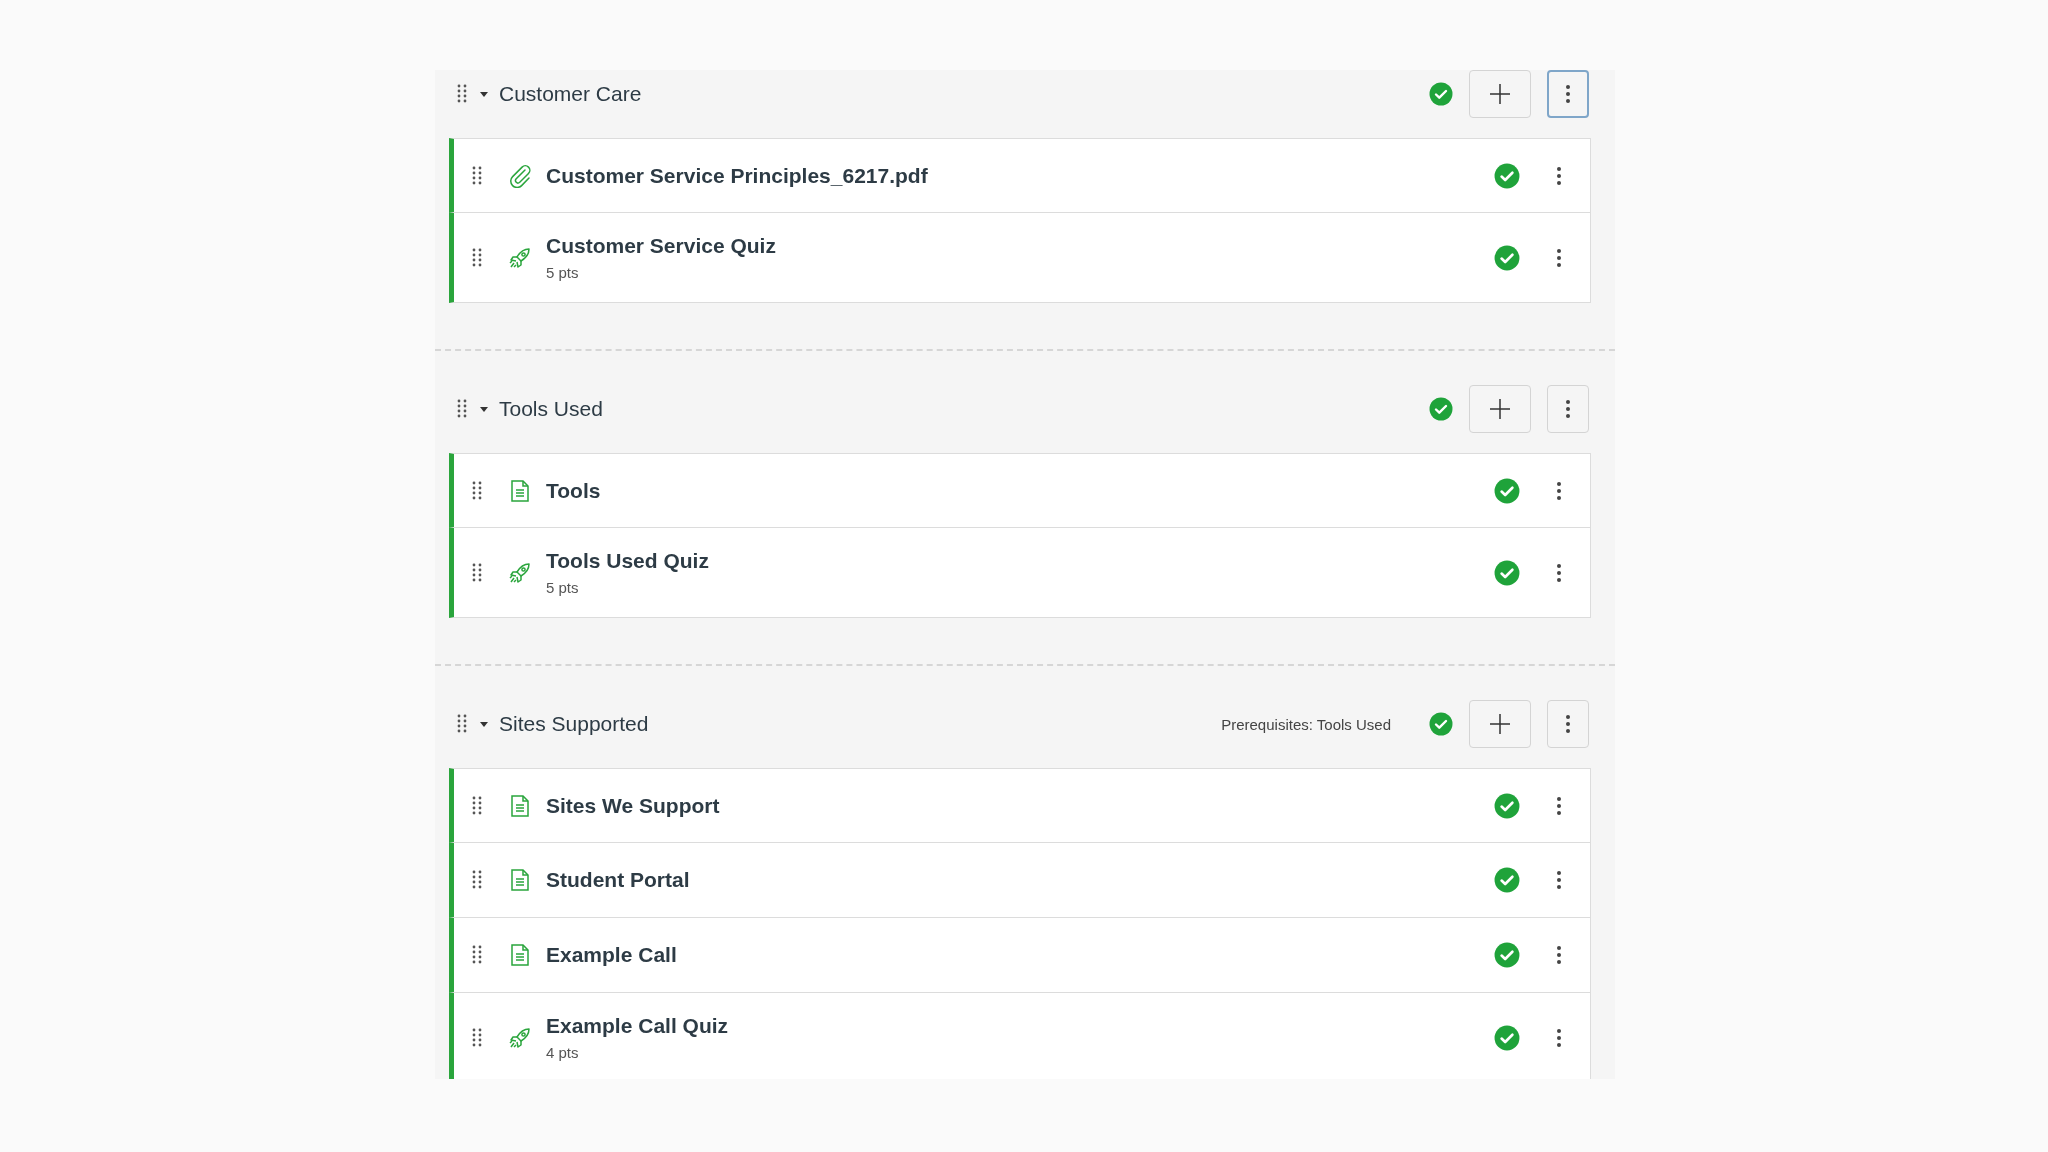 Image resolution: width=2048 pixels, height=1152 pixels. I want to click on item-title: Example Call, so click(611, 955).